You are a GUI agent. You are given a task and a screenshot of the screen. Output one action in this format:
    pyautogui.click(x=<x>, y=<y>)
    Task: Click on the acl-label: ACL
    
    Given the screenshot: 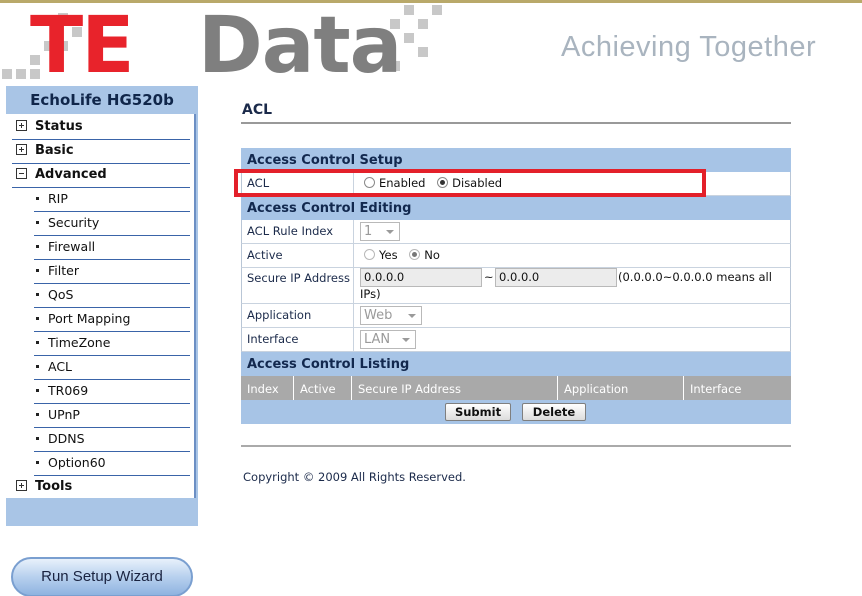 What is the action you would take?
    pyautogui.click(x=298, y=183)
    